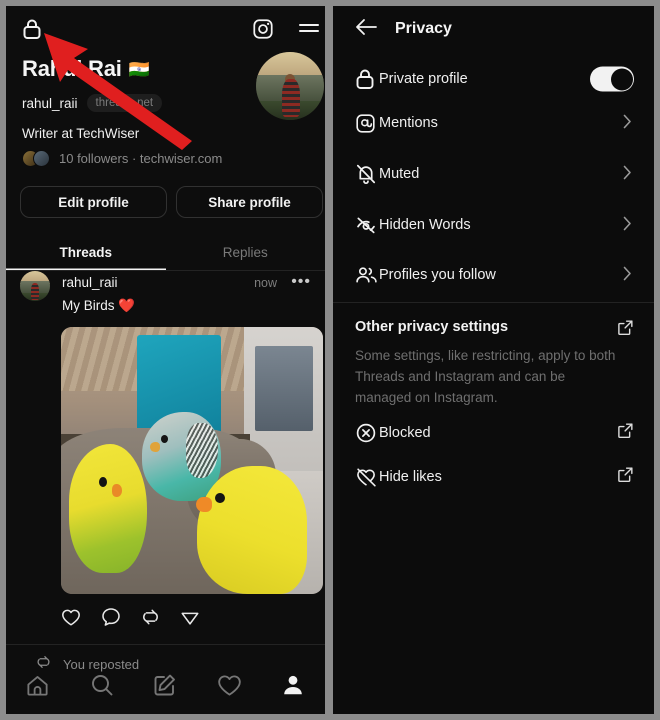 Image resolution: width=660 pixels, height=720 pixels. What do you see at coordinates (432, 327) in the screenshot?
I see `other-privacy-settings-title: Other privacy settings` at bounding box center [432, 327].